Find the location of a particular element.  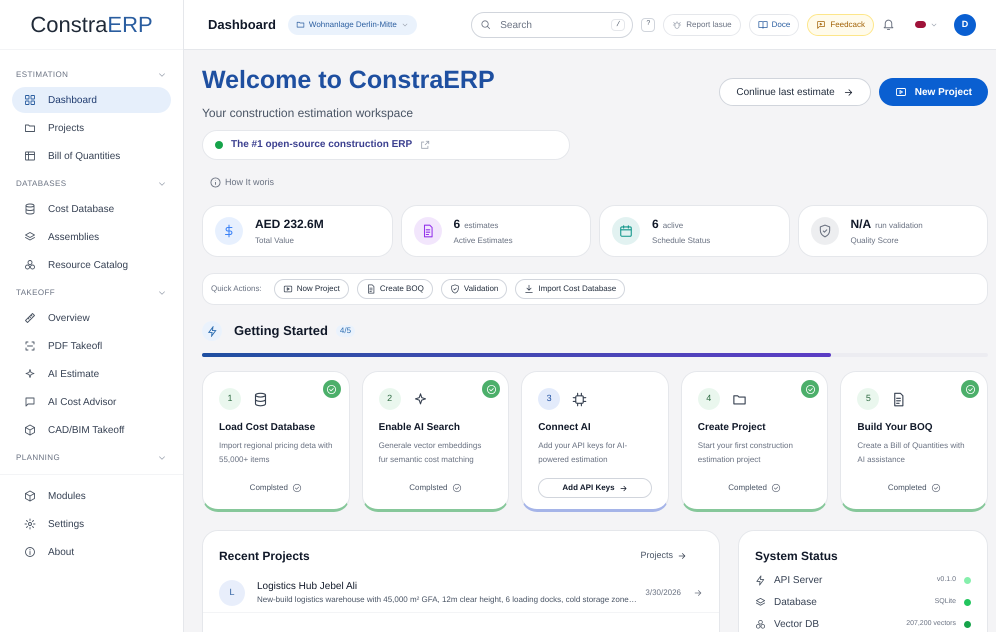

step-description: Generale vector embeddings fur semantic cost matching is located at coordinates (430, 453).